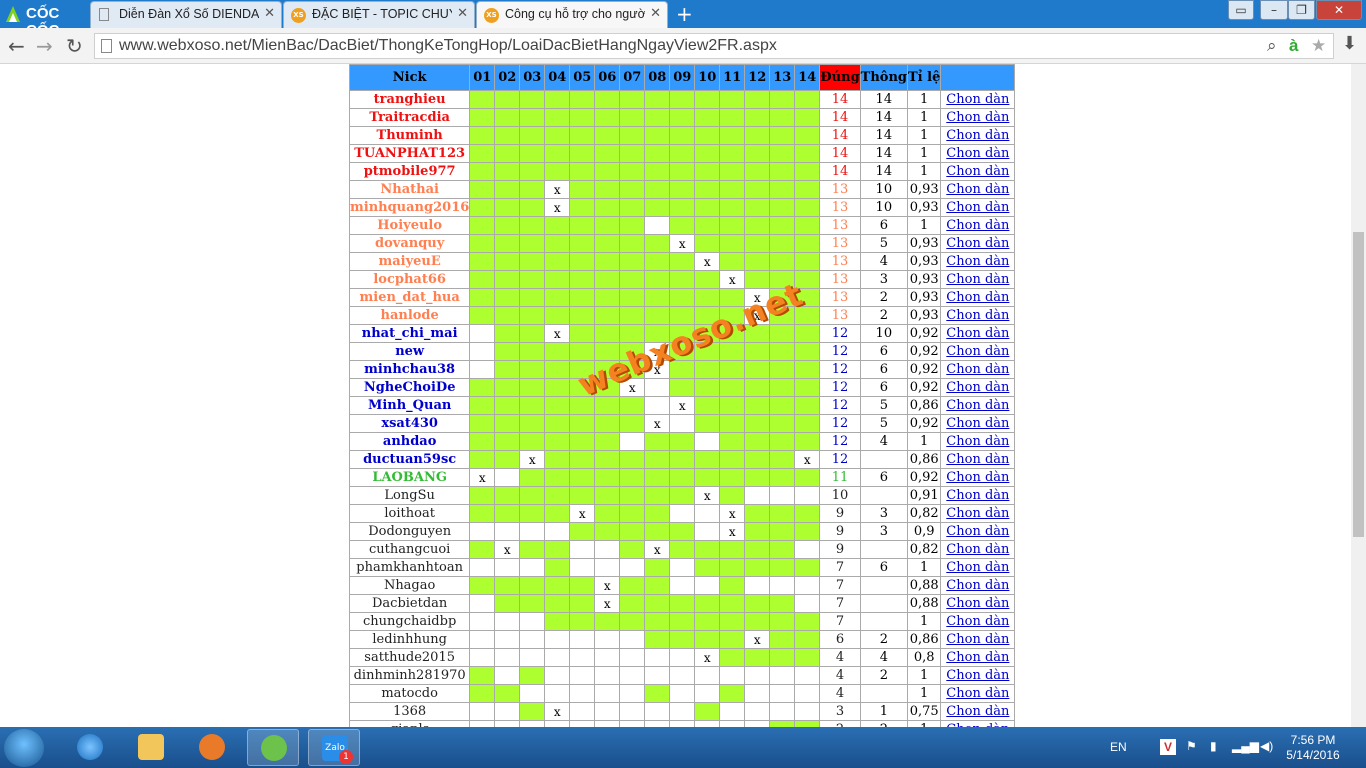 The height and width of the screenshot is (768, 1366). What do you see at coordinates (884, 531) in the screenshot?
I see `thong-cell: 3` at bounding box center [884, 531].